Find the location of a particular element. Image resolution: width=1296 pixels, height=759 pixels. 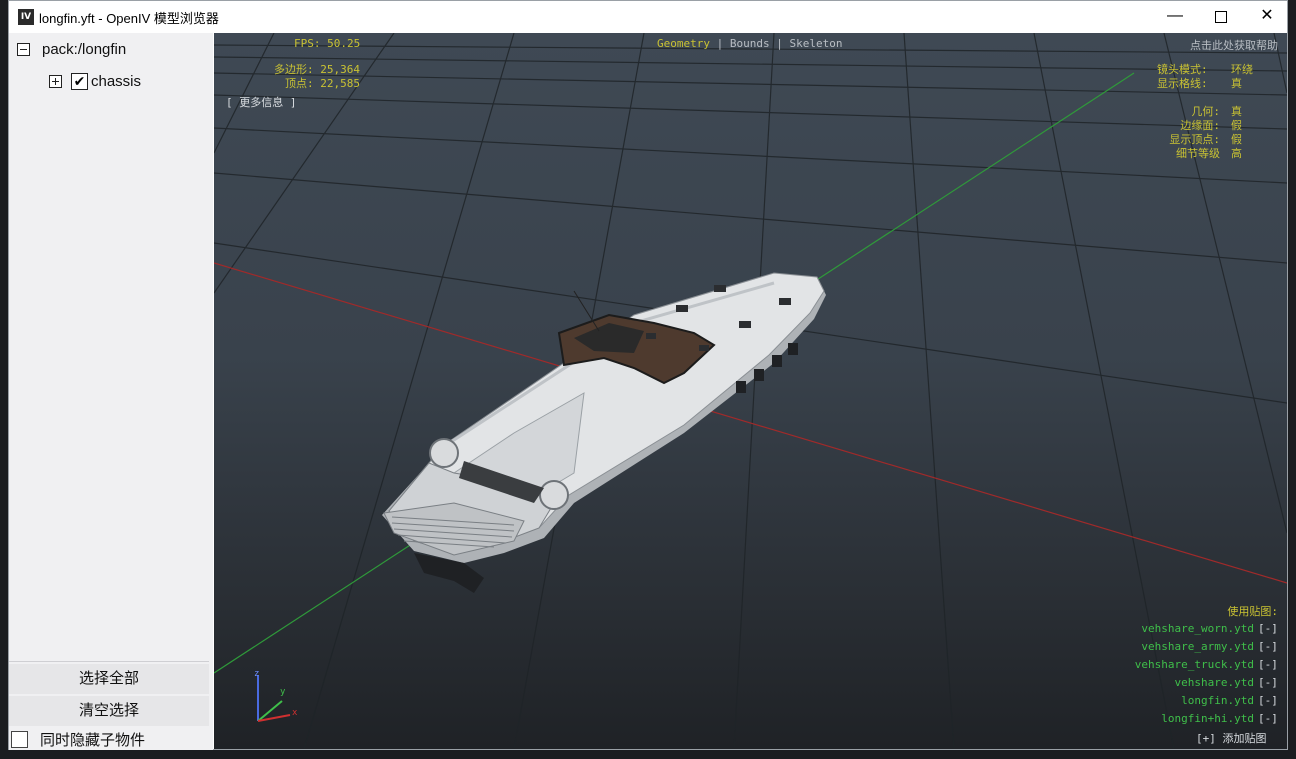

axis-y-label: y is located at coordinates (283, 692).